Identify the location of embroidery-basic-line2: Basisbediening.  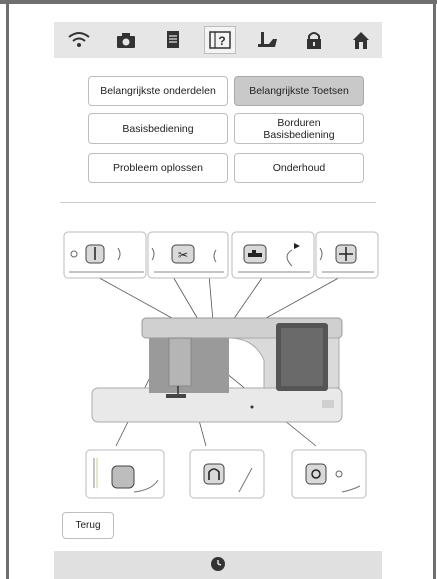
(299, 134).